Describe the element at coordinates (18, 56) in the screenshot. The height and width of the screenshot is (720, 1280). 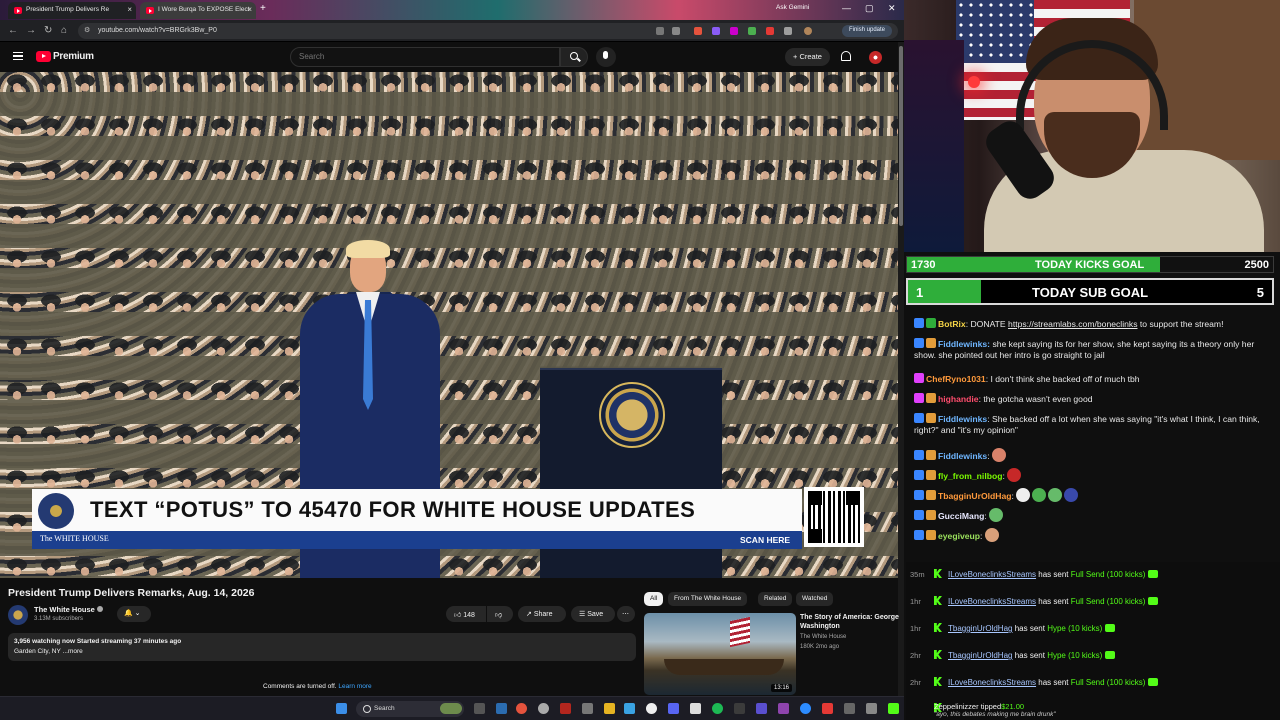
I see `menu-icon` at that location.